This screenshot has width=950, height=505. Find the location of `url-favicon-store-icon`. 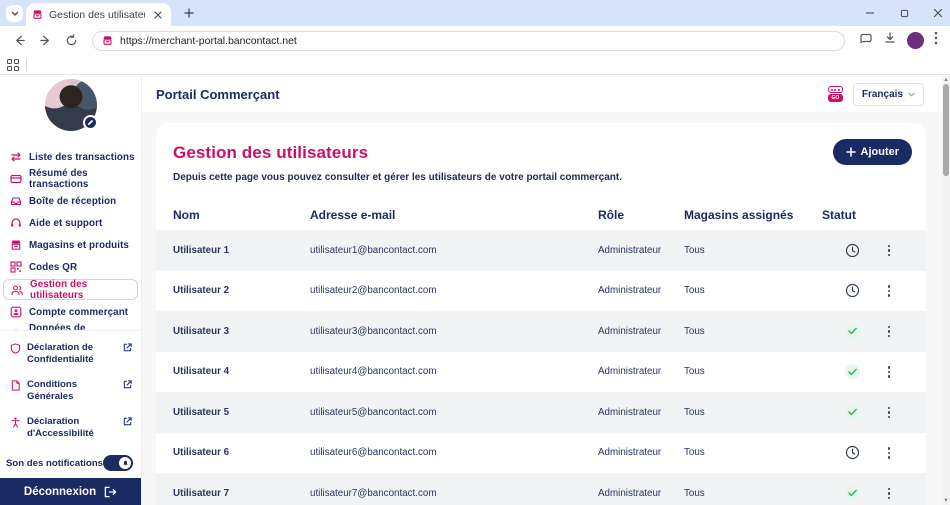

url-favicon-store-icon is located at coordinates (107, 40).